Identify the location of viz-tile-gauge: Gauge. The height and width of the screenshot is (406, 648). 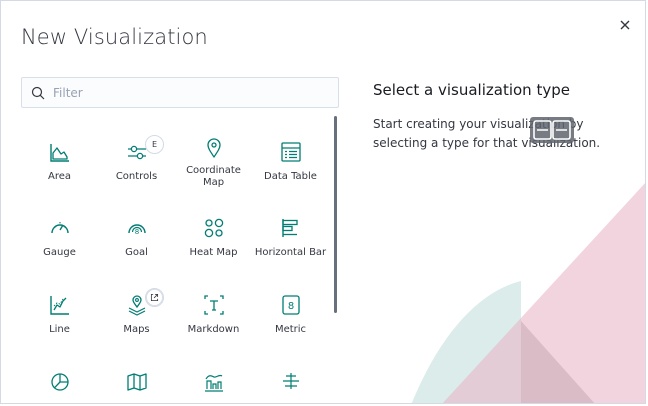
(59, 233).